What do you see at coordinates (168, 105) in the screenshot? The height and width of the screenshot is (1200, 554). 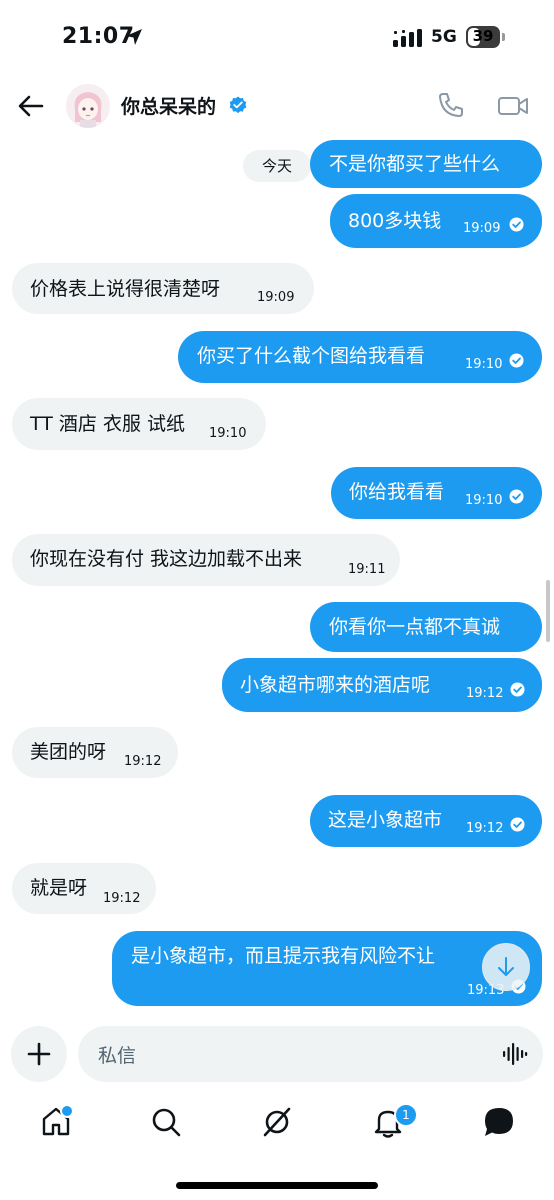 I see `contact-name: 你总呆呆的` at bounding box center [168, 105].